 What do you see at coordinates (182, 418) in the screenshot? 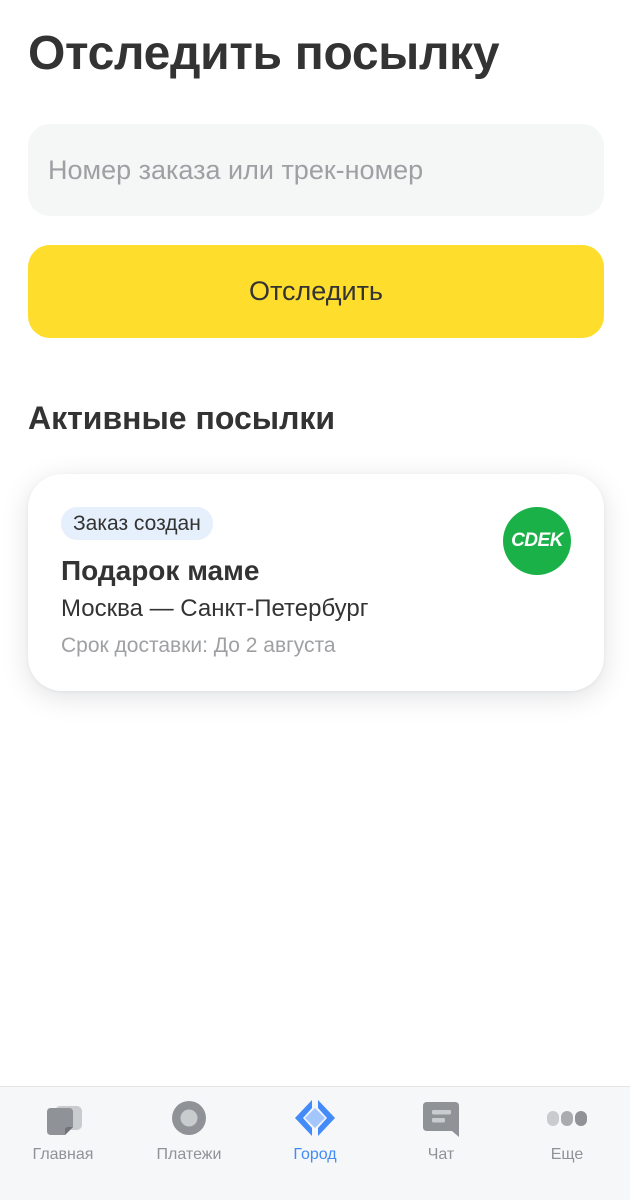
I see `active-parcels-title: Активные посылки` at bounding box center [182, 418].